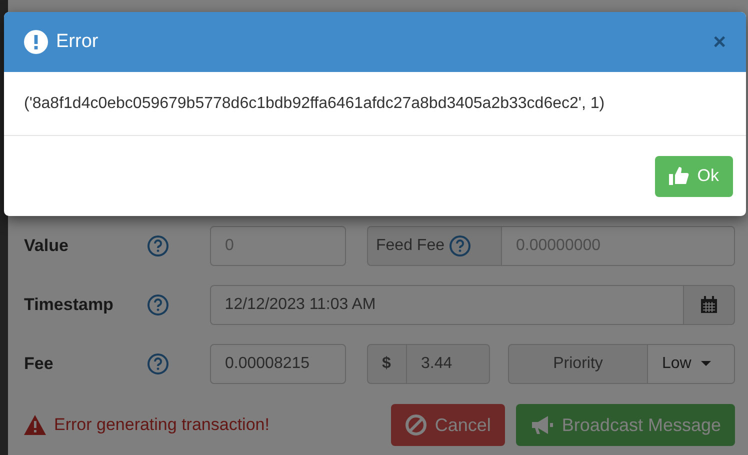 Image resolution: width=748 pixels, height=455 pixels. Describe the element at coordinates (278, 364) in the screenshot. I see `fee-input: 0.00008215` at that location.